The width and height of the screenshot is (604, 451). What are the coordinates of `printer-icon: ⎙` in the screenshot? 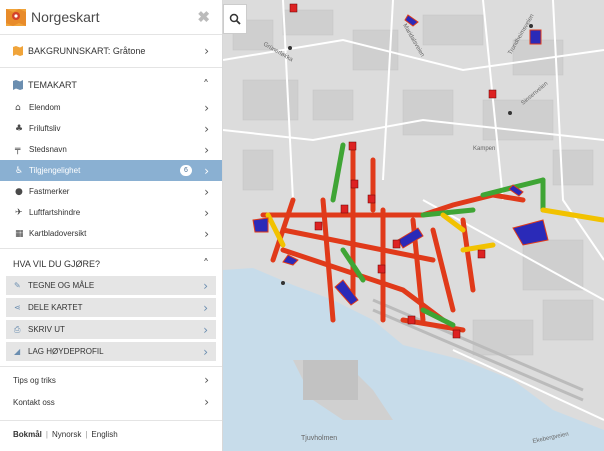 It's located at (17, 329).